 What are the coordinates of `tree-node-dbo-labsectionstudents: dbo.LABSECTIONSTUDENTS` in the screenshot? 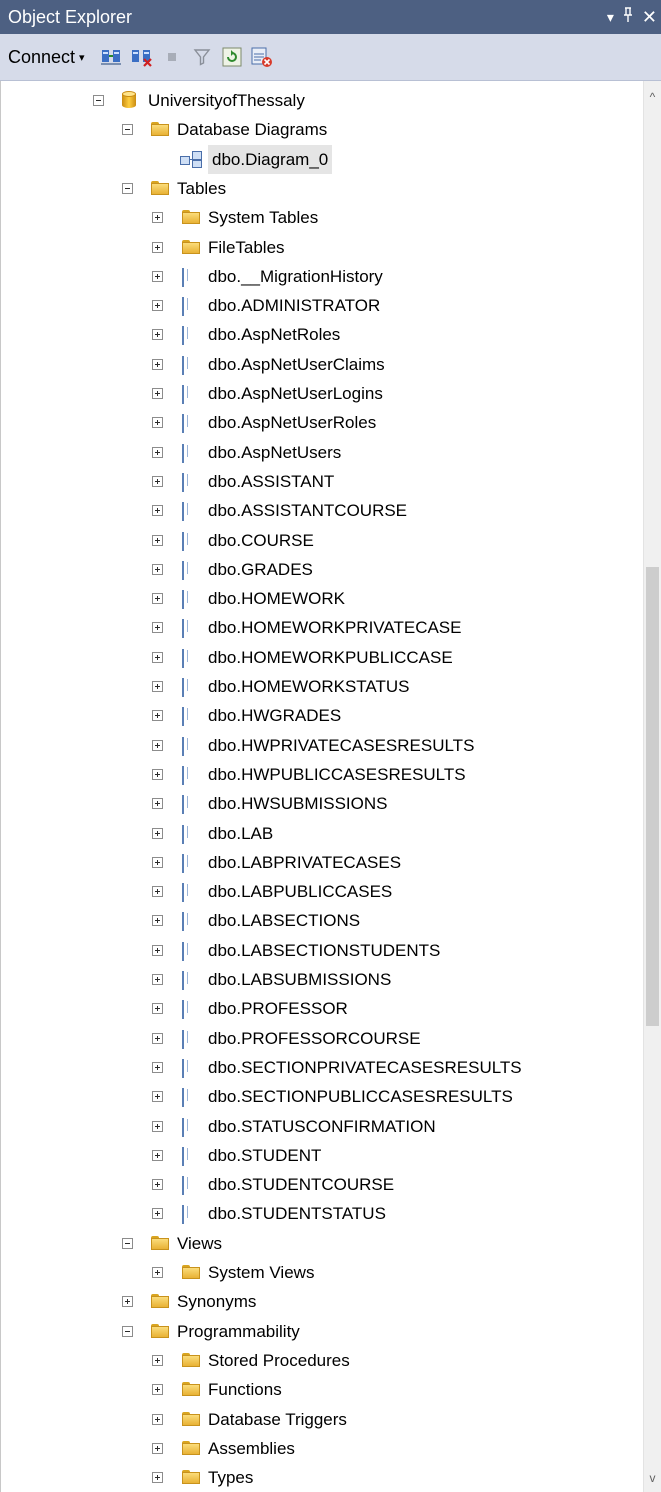 It's located at (321, 950).